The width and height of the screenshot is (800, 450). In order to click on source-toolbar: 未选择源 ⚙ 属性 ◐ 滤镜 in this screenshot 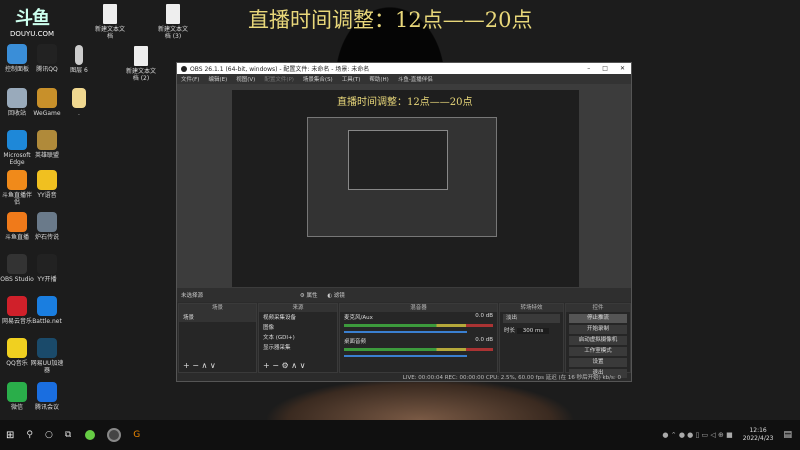, I will do `click(404, 295)`.